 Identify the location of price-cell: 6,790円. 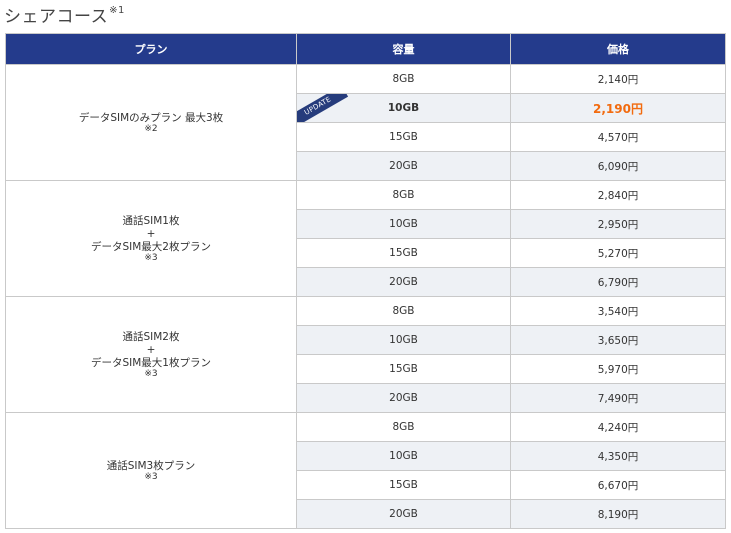
(618, 282).